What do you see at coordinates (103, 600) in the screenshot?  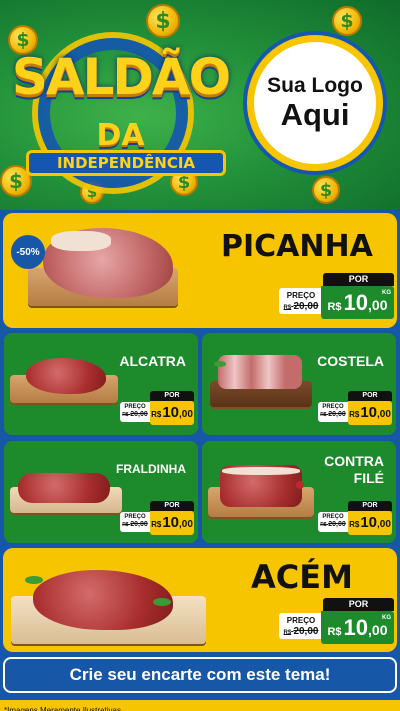 I see `meat-image-acem` at bounding box center [103, 600].